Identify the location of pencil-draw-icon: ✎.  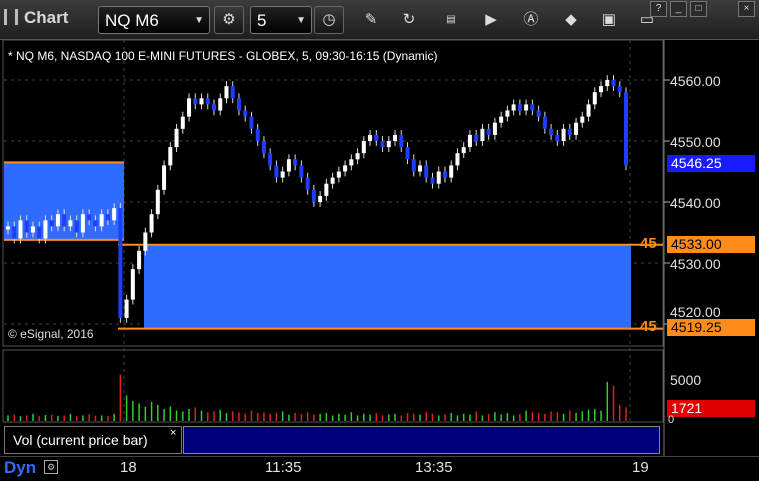
(371, 20).